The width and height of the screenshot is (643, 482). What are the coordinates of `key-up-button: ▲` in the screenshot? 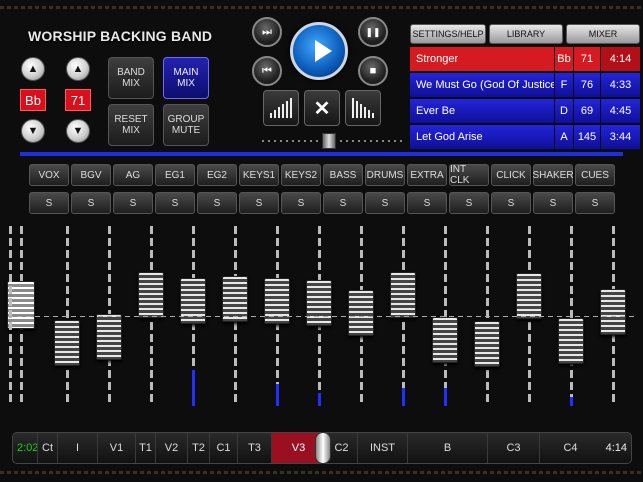 It's located at (33, 69).